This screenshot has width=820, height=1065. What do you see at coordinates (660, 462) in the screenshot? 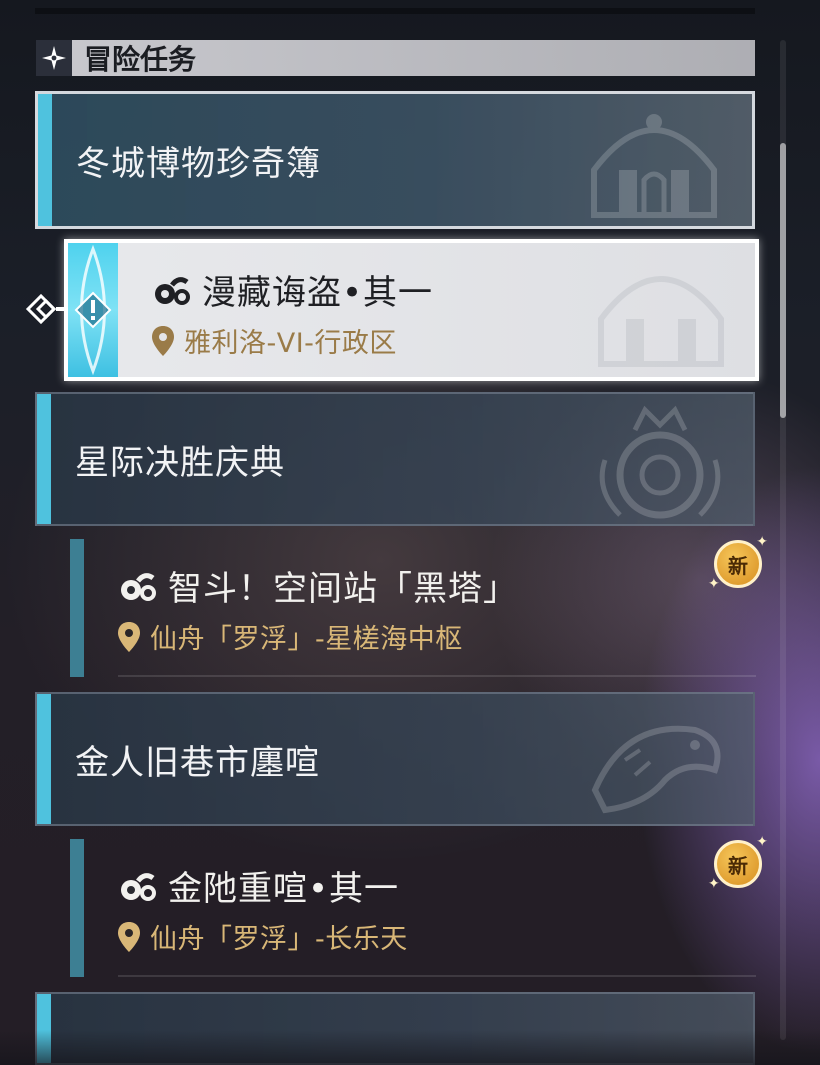
I see `laurel-crown-emblem-icon` at bounding box center [660, 462].